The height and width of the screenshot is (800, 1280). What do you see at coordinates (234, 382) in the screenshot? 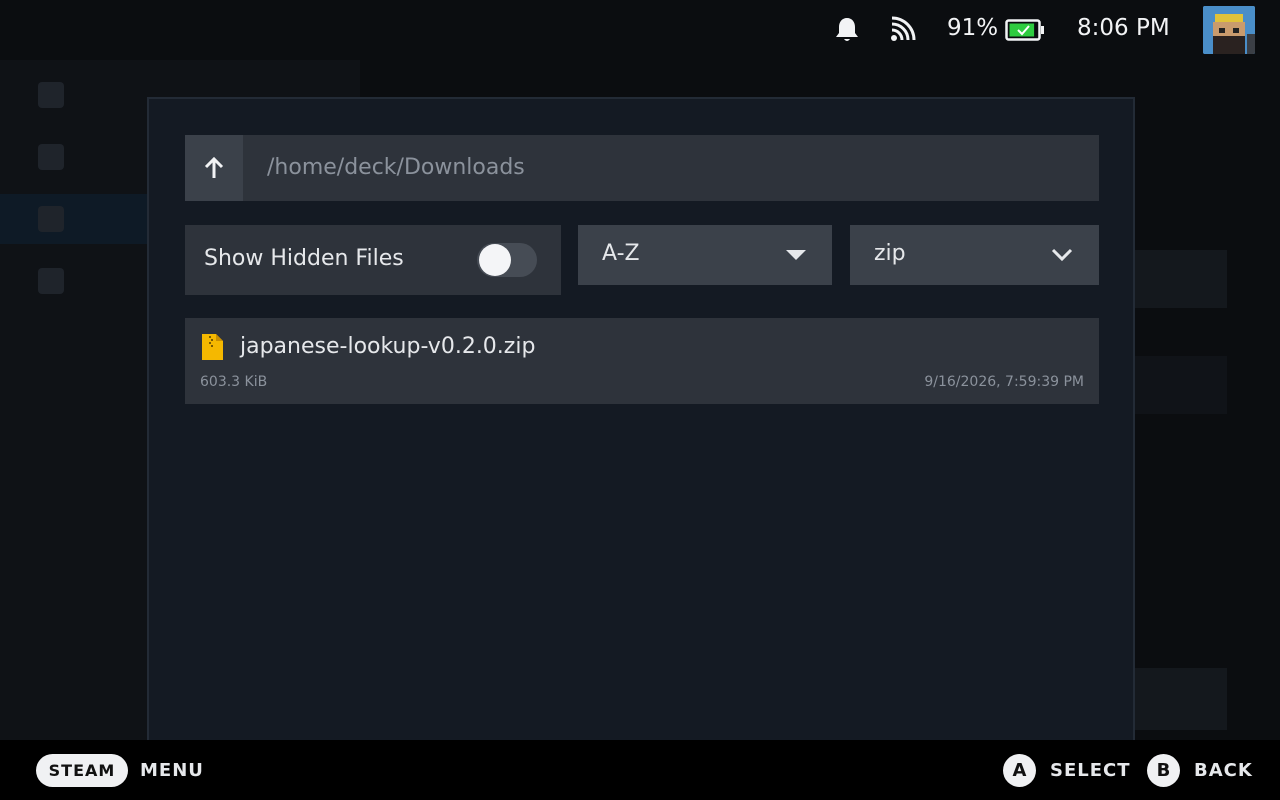
I see `file-size: 603.3 KiB` at bounding box center [234, 382].